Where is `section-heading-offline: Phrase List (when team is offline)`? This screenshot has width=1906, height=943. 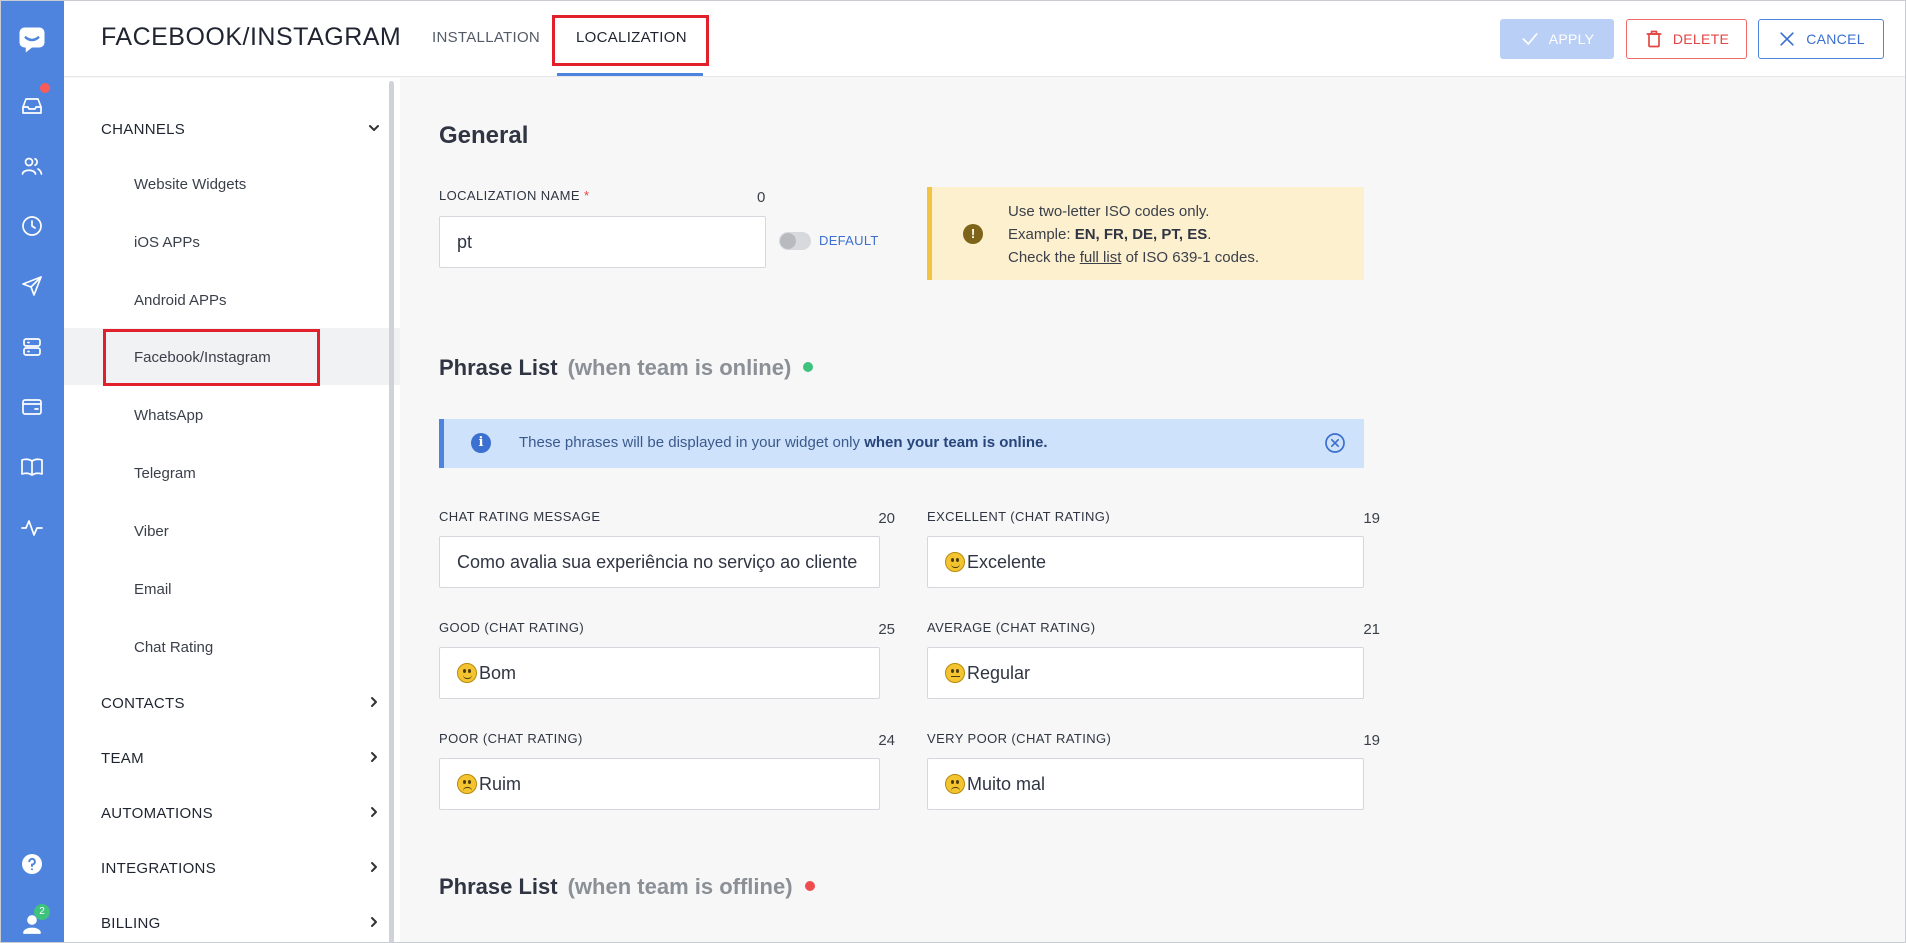
section-heading-offline: Phrase List (when team is offline) is located at coordinates (627, 887).